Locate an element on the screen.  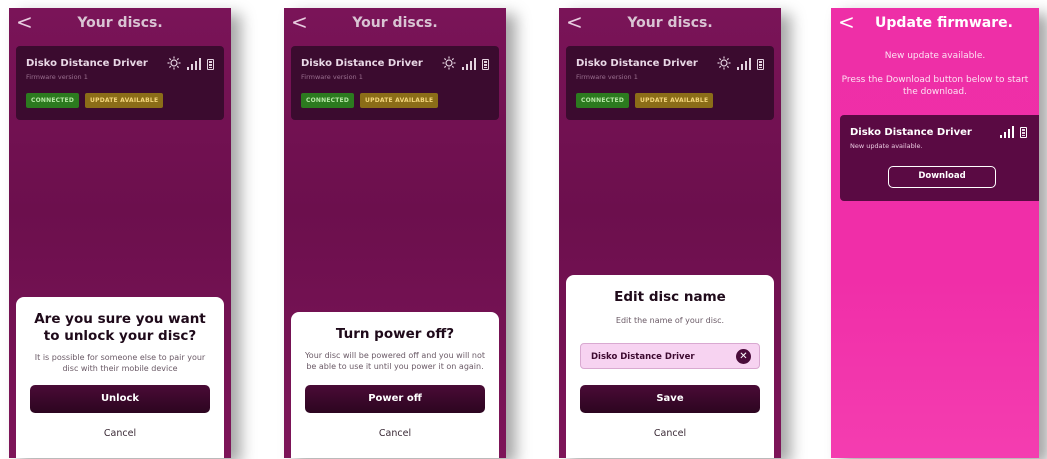
disc-name-field: ✕ is located at coordinates (670, 356).